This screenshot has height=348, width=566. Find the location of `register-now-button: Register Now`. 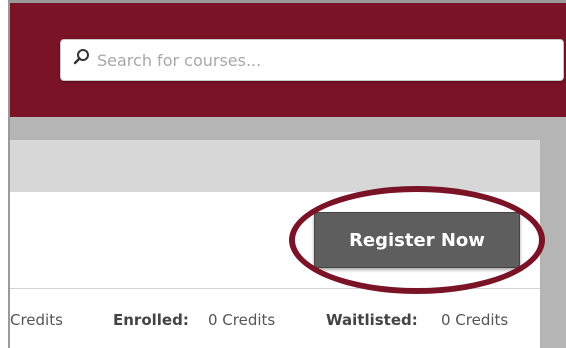

register-now-button: Register Now is located at coordinates (417, 240).